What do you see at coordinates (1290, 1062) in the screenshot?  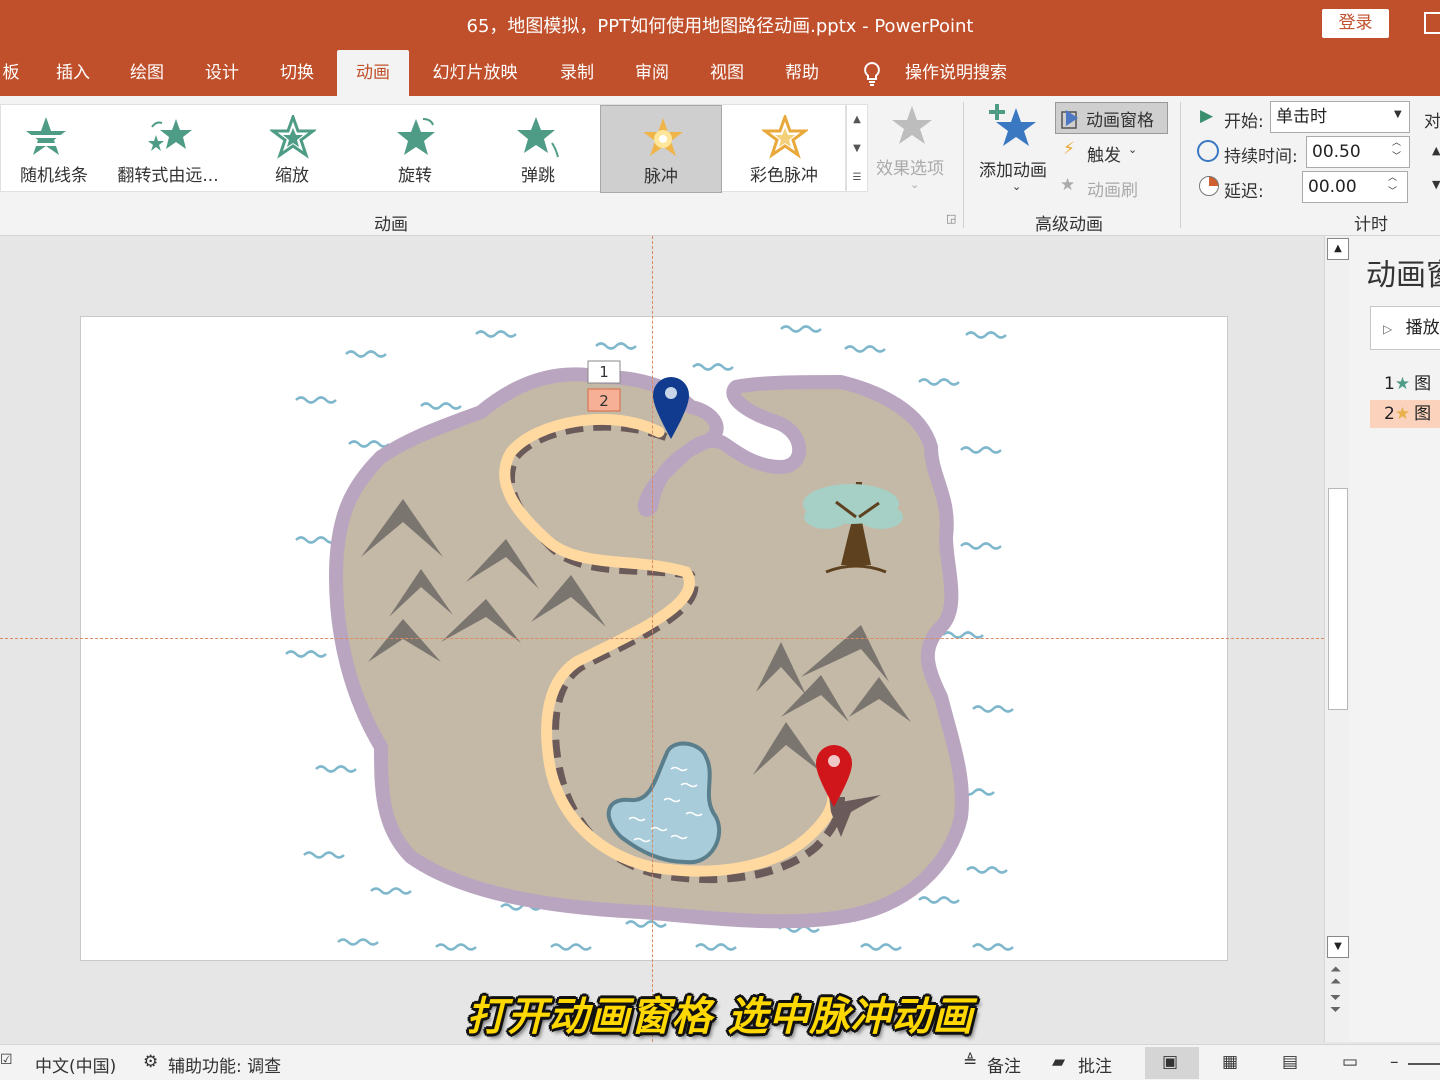 I see `reading-view-icon: ▤` at bounding box center [1290, 1062].